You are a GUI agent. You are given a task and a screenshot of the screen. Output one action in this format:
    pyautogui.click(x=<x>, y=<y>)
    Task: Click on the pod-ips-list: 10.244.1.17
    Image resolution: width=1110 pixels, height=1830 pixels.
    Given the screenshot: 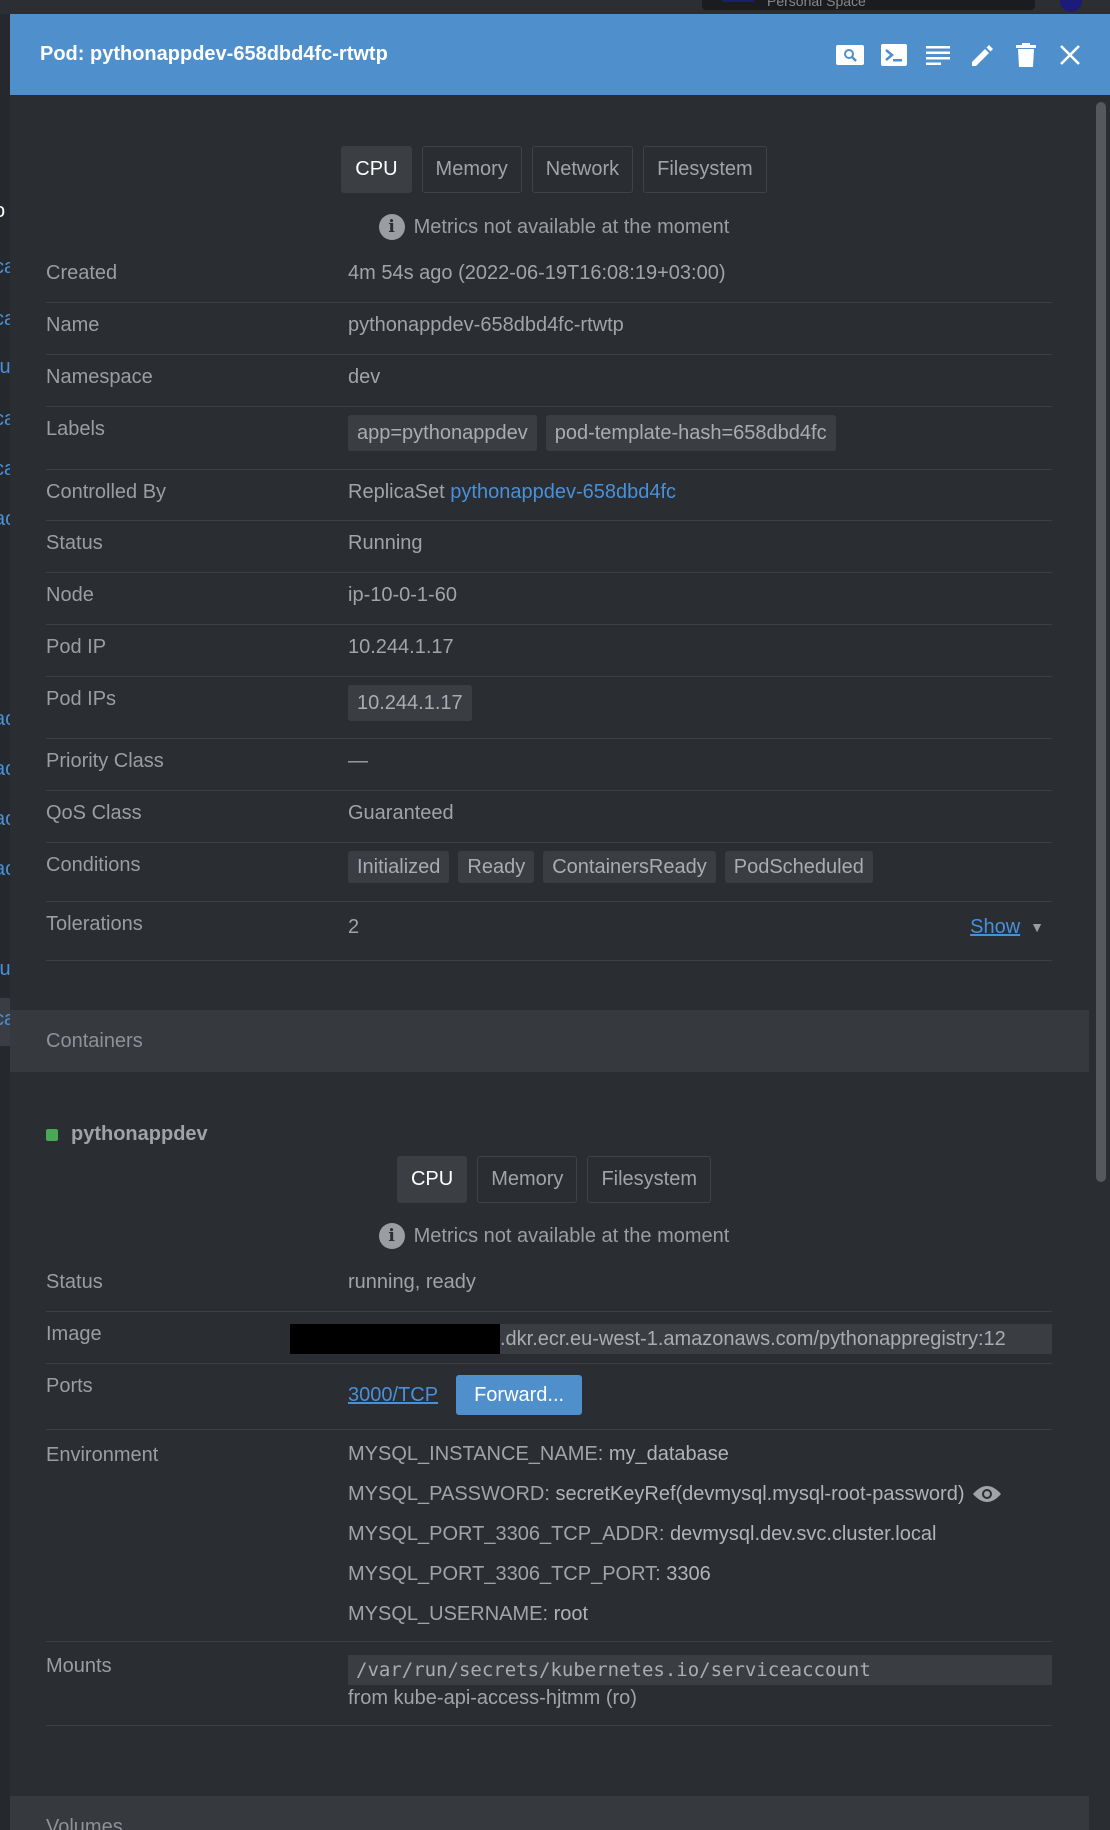 What is the action you would take?
    pyautogui.click(x=700, y=707)
    